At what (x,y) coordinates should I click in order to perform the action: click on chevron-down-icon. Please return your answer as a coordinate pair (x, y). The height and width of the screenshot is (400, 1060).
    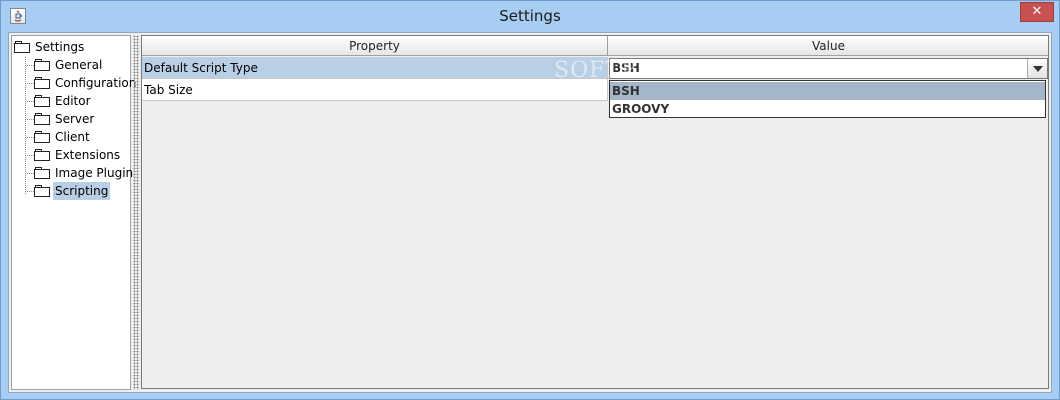
    Looking at the image, I should click on (1038, 69).